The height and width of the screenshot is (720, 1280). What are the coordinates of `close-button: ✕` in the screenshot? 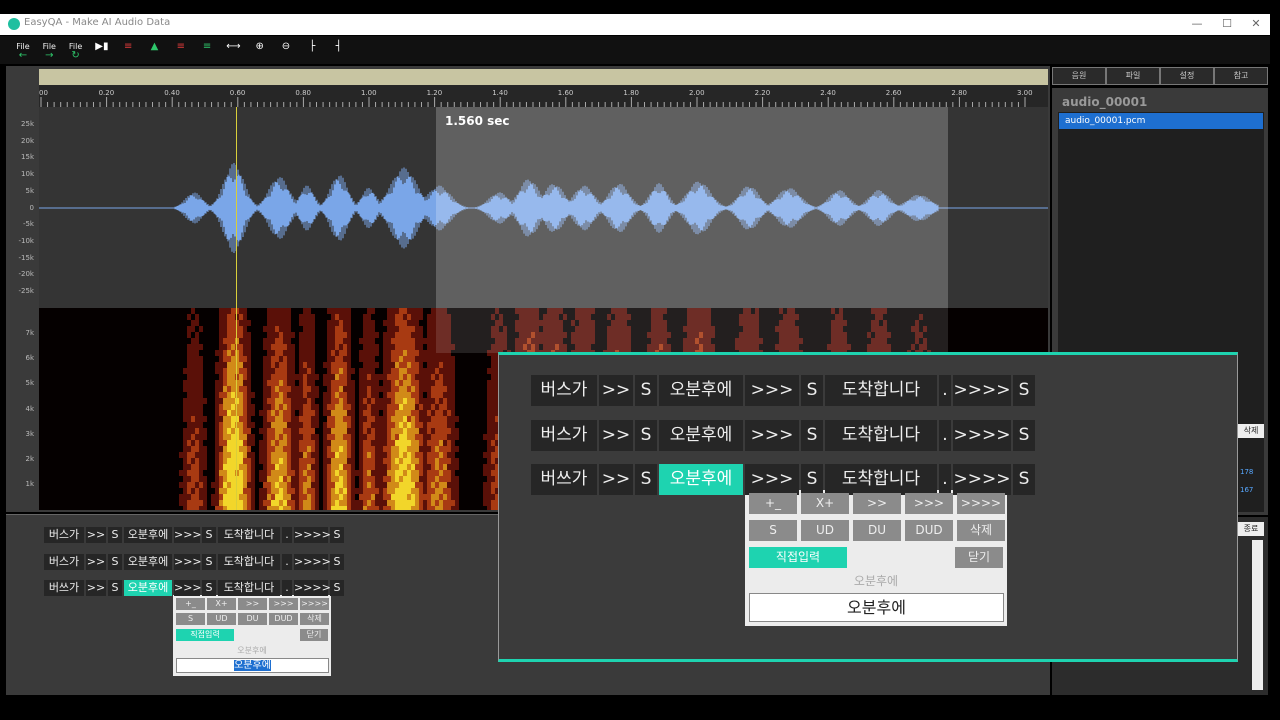 It's located at (1256, 23).